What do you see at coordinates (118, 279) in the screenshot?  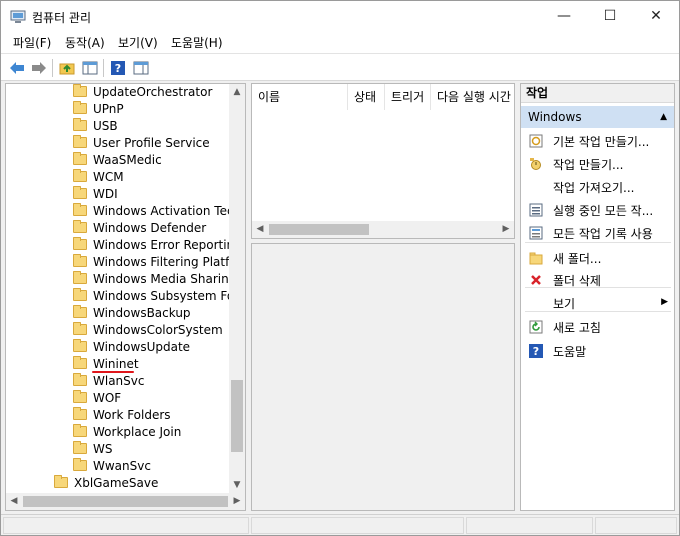 I see `tree-item: Windows Media Sharing` at bounding box center [118, 279].